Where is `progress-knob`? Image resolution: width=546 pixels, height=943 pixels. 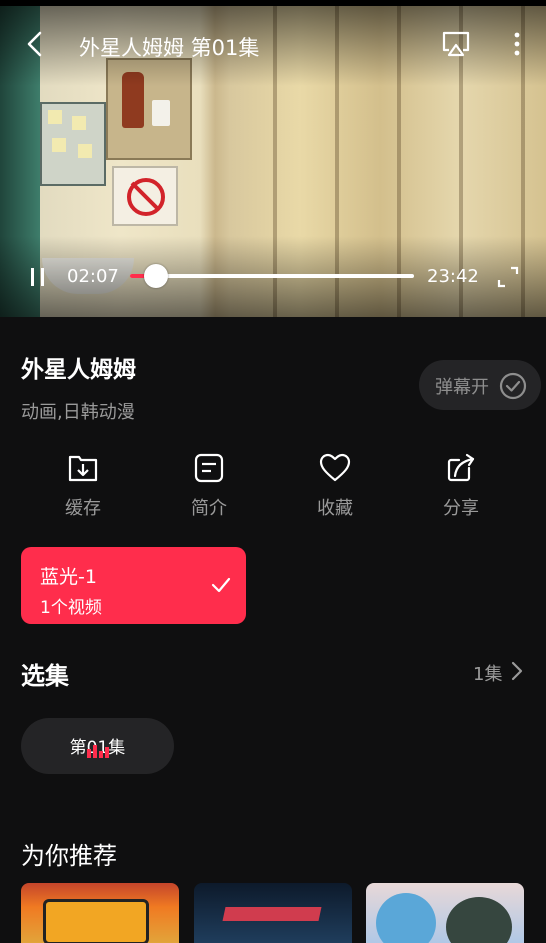
progress-knob is located at coordinates (155, 276).